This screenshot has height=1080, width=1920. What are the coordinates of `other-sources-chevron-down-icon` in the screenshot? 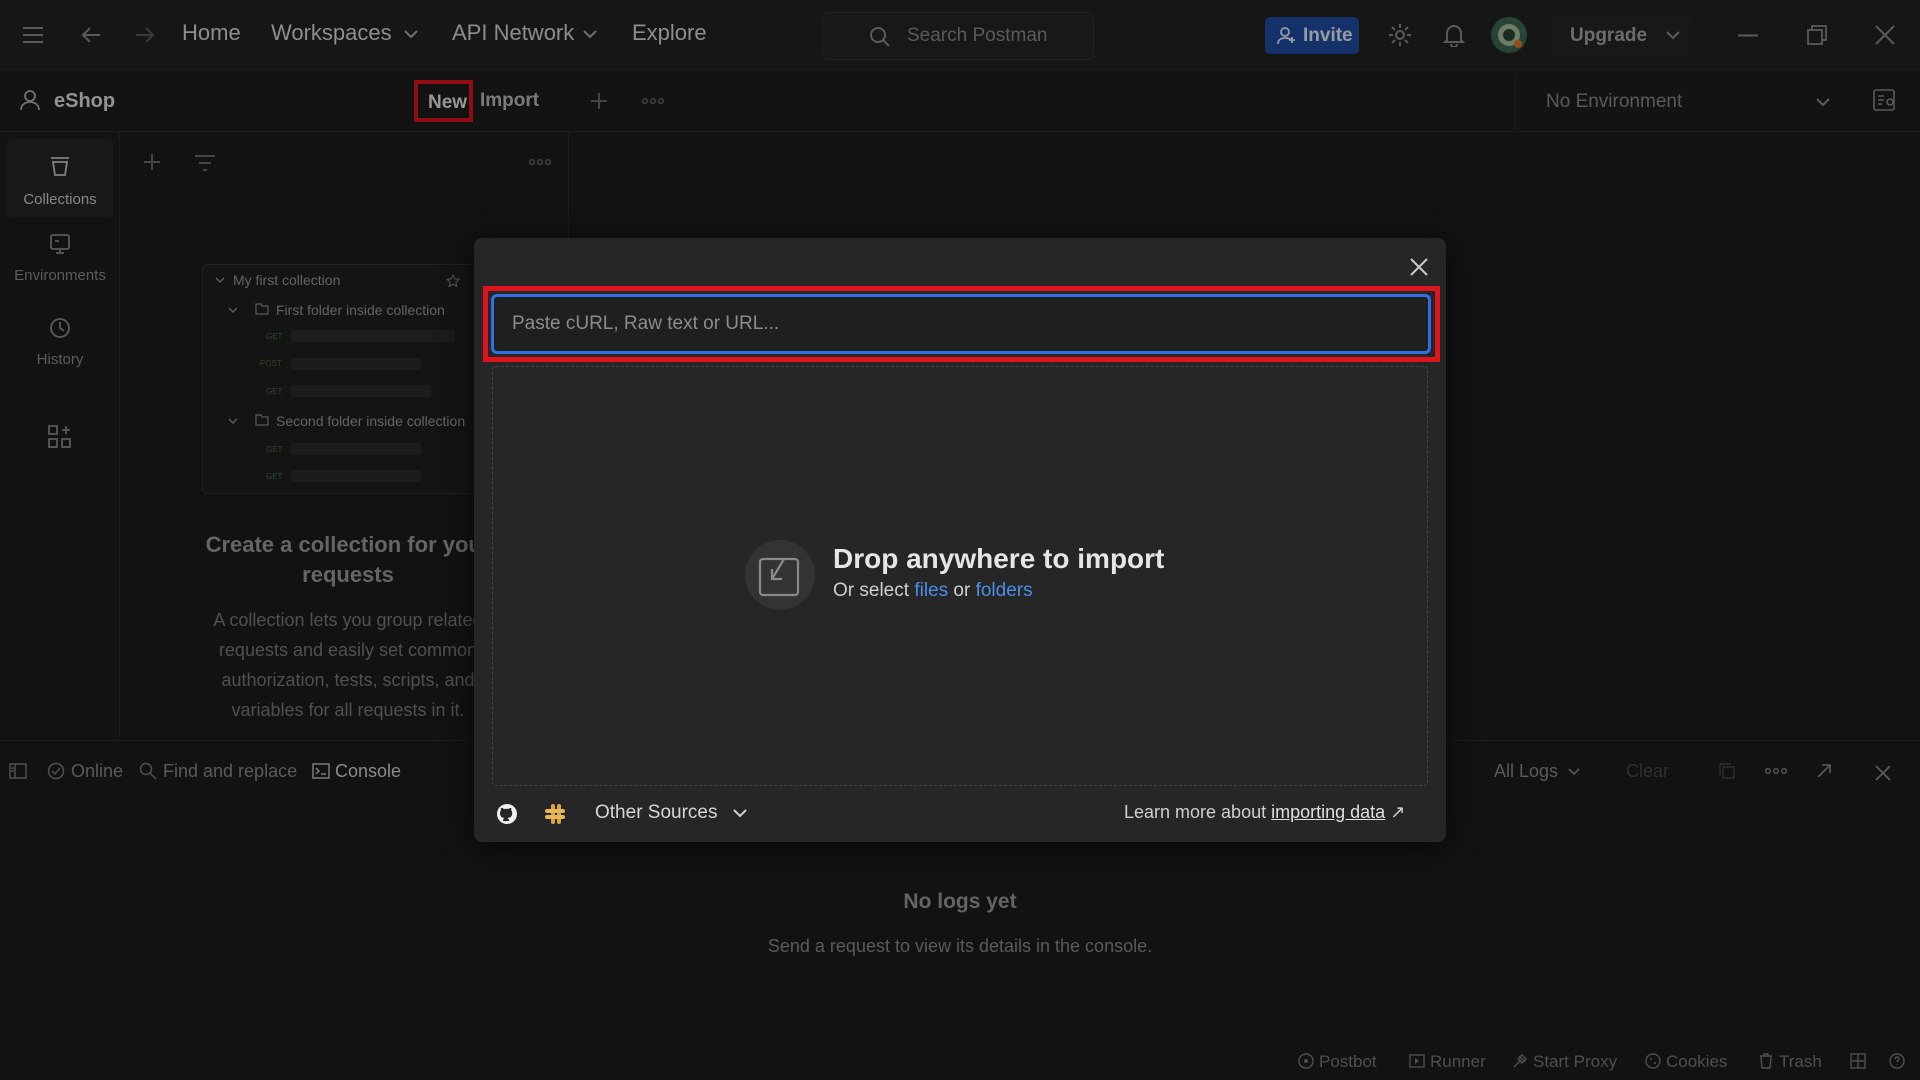 It's located at (740, 813).